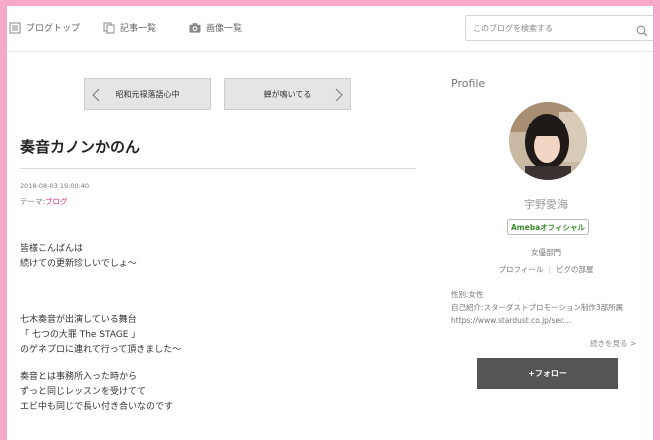 This screenshot has width=660, height=440. I want to click on list-icon, so click(15, 28).